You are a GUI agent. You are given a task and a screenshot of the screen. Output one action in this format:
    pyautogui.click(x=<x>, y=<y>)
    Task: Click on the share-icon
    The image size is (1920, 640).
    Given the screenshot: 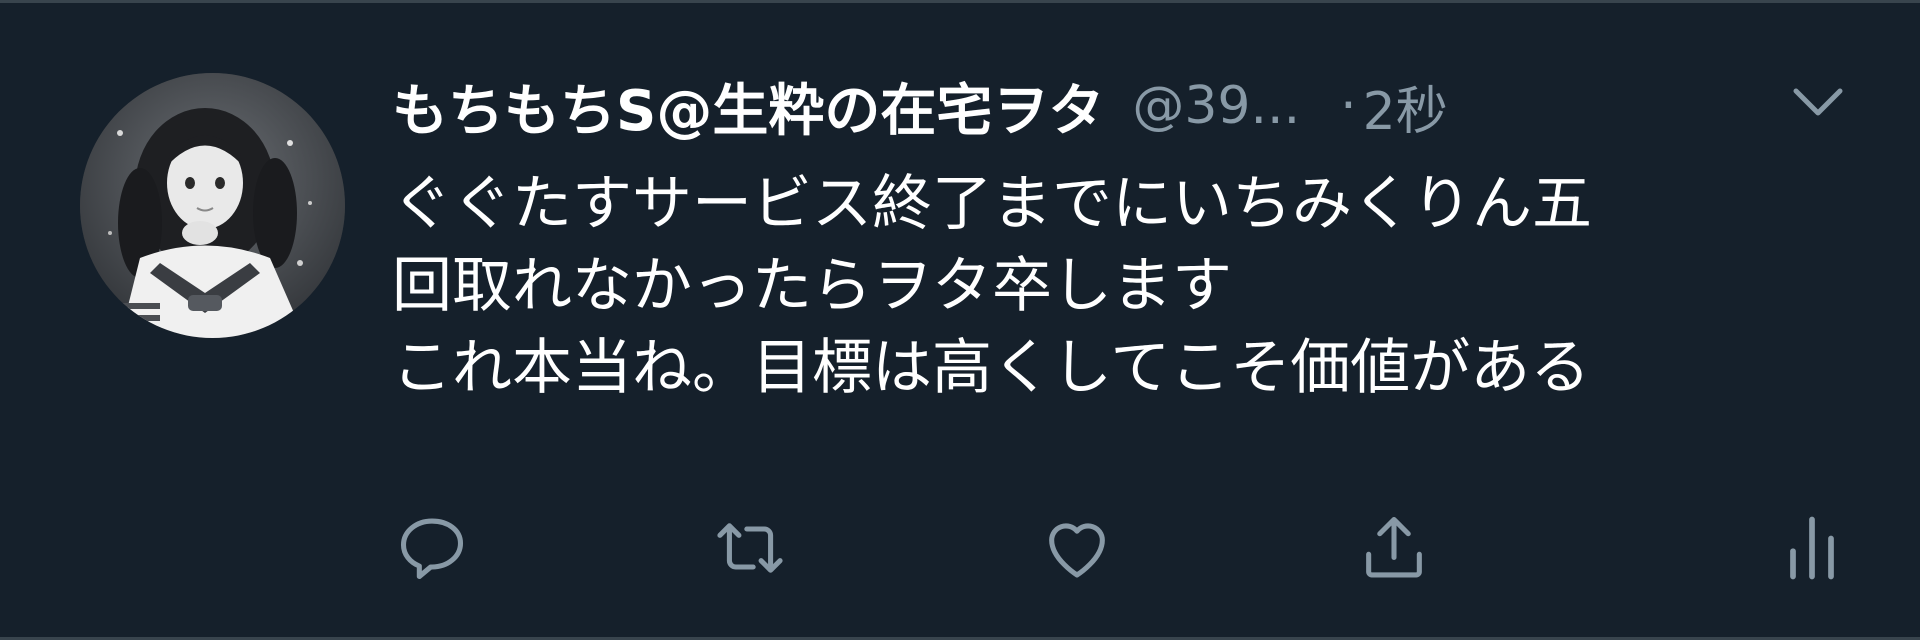 What is the action you would take?
    pyautogui.click(x=1394, y=547)
    